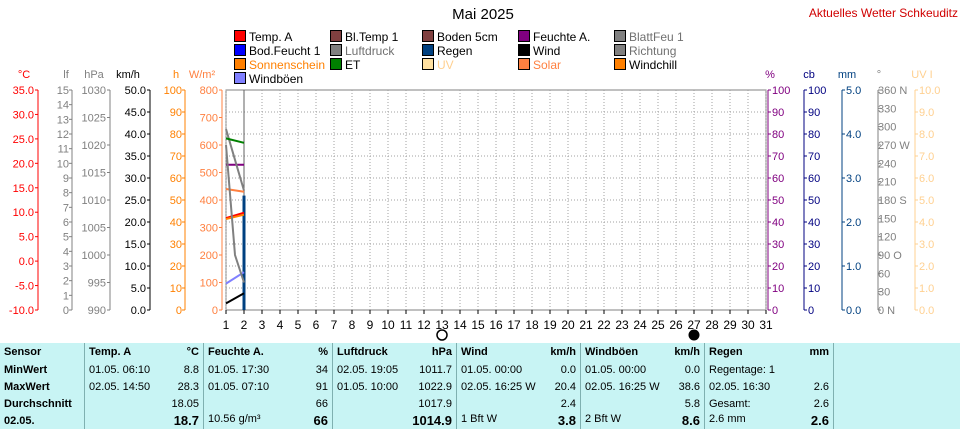 This screenshot has height=429, width=966. I want to click on axis-tick-label-cb: 70, so click(814, 157).